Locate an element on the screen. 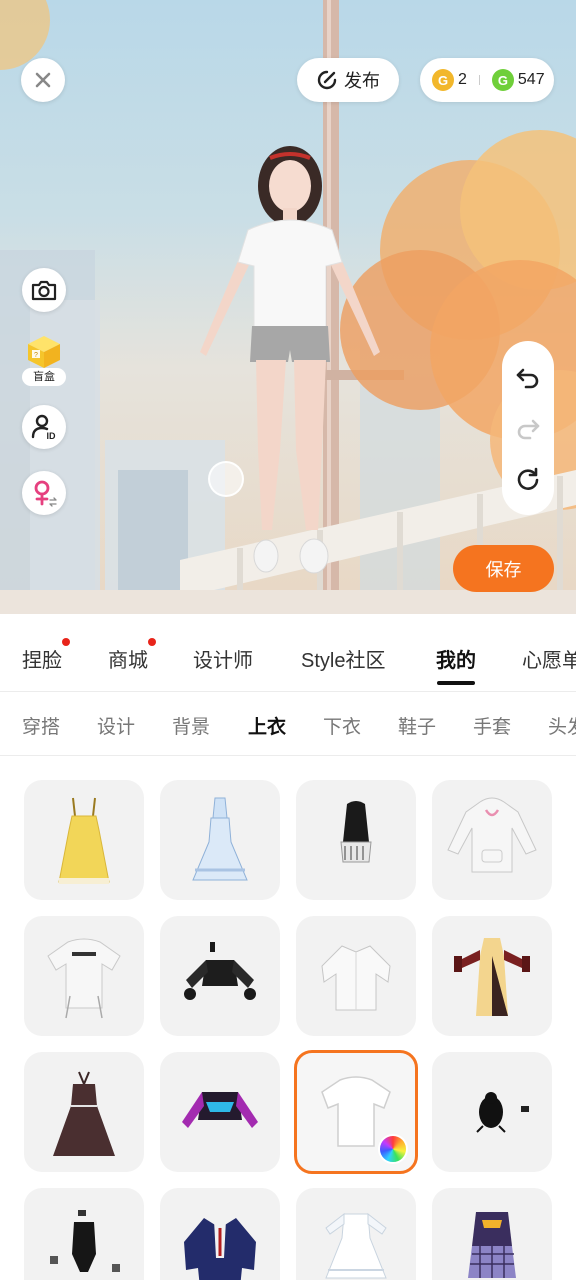 The width and height of the screenshot is (576, 1280). black-bow-icon is located at coordinates (502, 1112).